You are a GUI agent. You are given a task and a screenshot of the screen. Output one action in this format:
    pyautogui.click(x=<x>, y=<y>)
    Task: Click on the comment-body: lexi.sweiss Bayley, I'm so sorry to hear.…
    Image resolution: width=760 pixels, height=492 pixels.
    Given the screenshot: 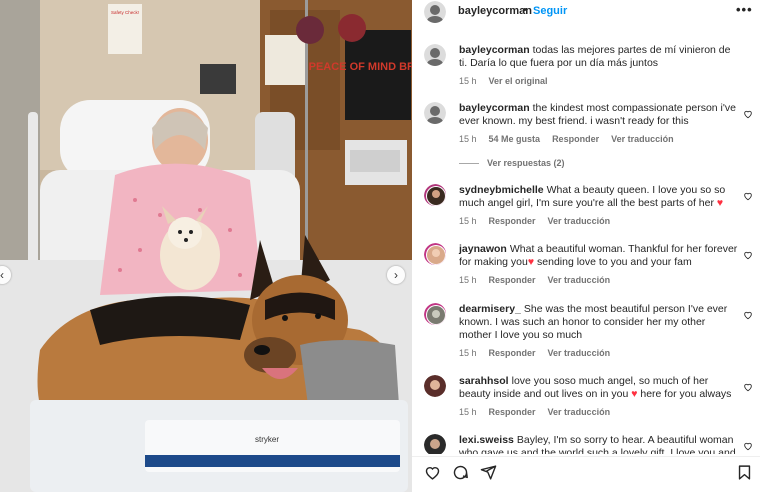 What is the action you would take?
    pyautogui.click(x=599, y=444)
    